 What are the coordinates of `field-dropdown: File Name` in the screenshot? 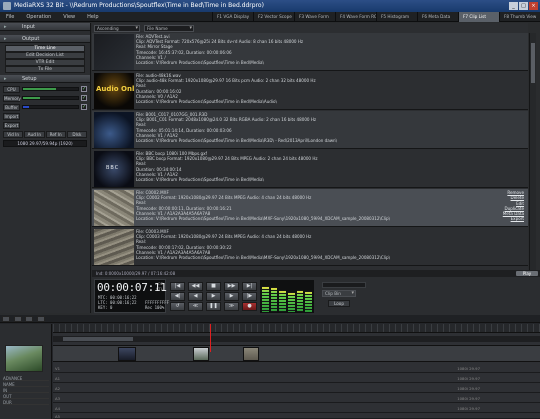 It's located at (169, 28).